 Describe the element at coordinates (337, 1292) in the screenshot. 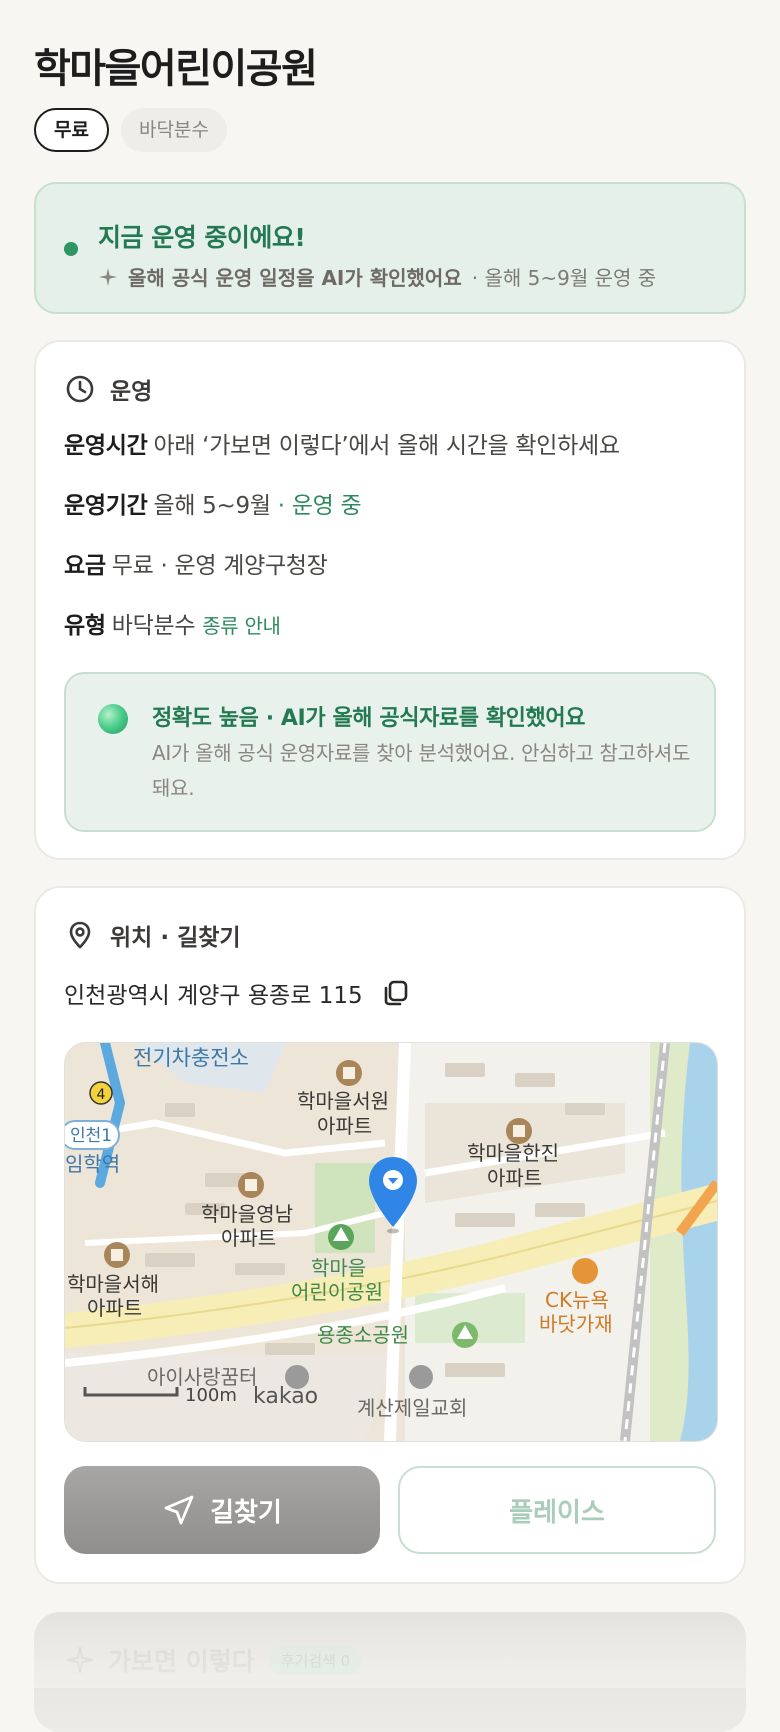

I see `map-label-park-2: 어린이공원` at that location.